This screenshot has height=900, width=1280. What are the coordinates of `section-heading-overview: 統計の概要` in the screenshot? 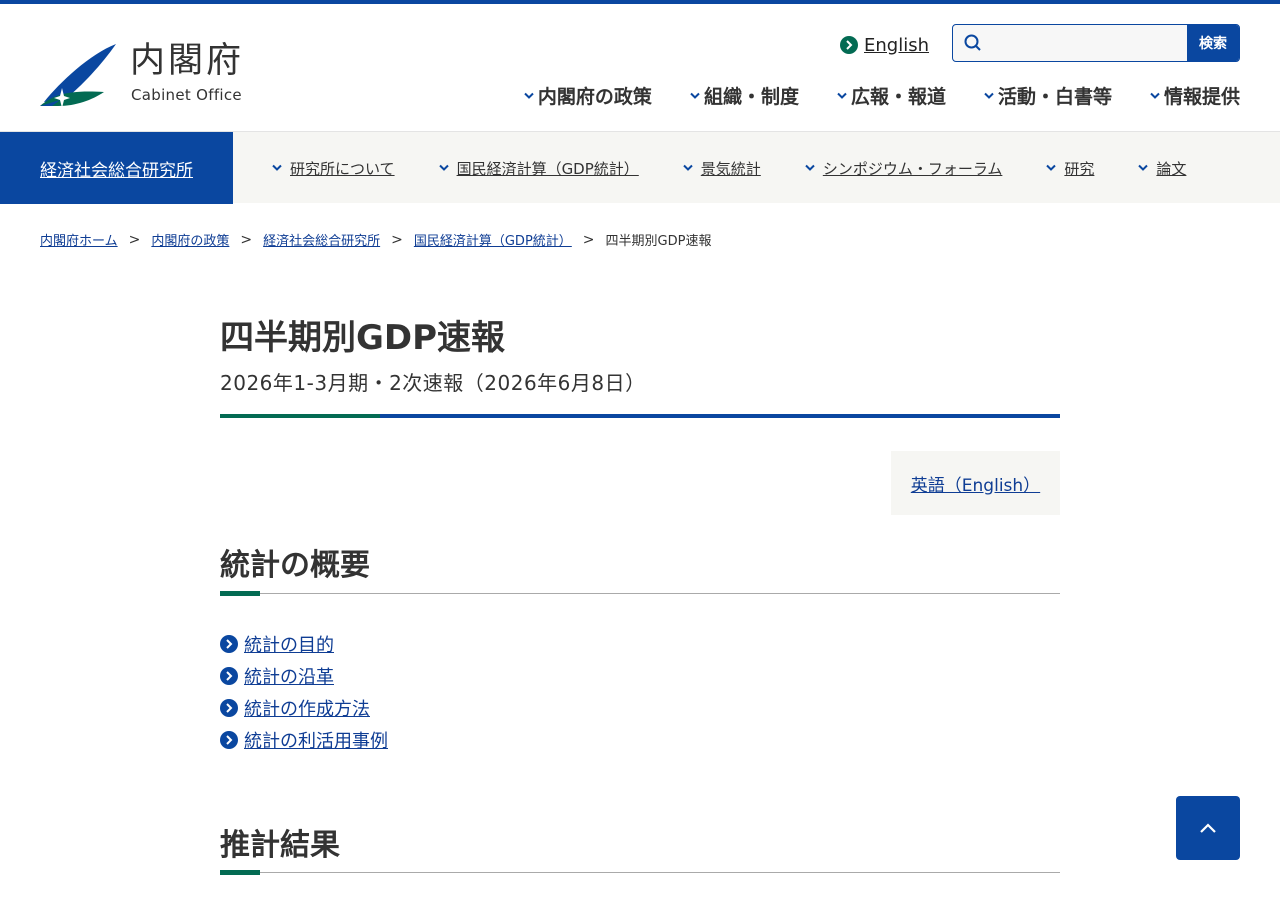 It's located at (295, 565).